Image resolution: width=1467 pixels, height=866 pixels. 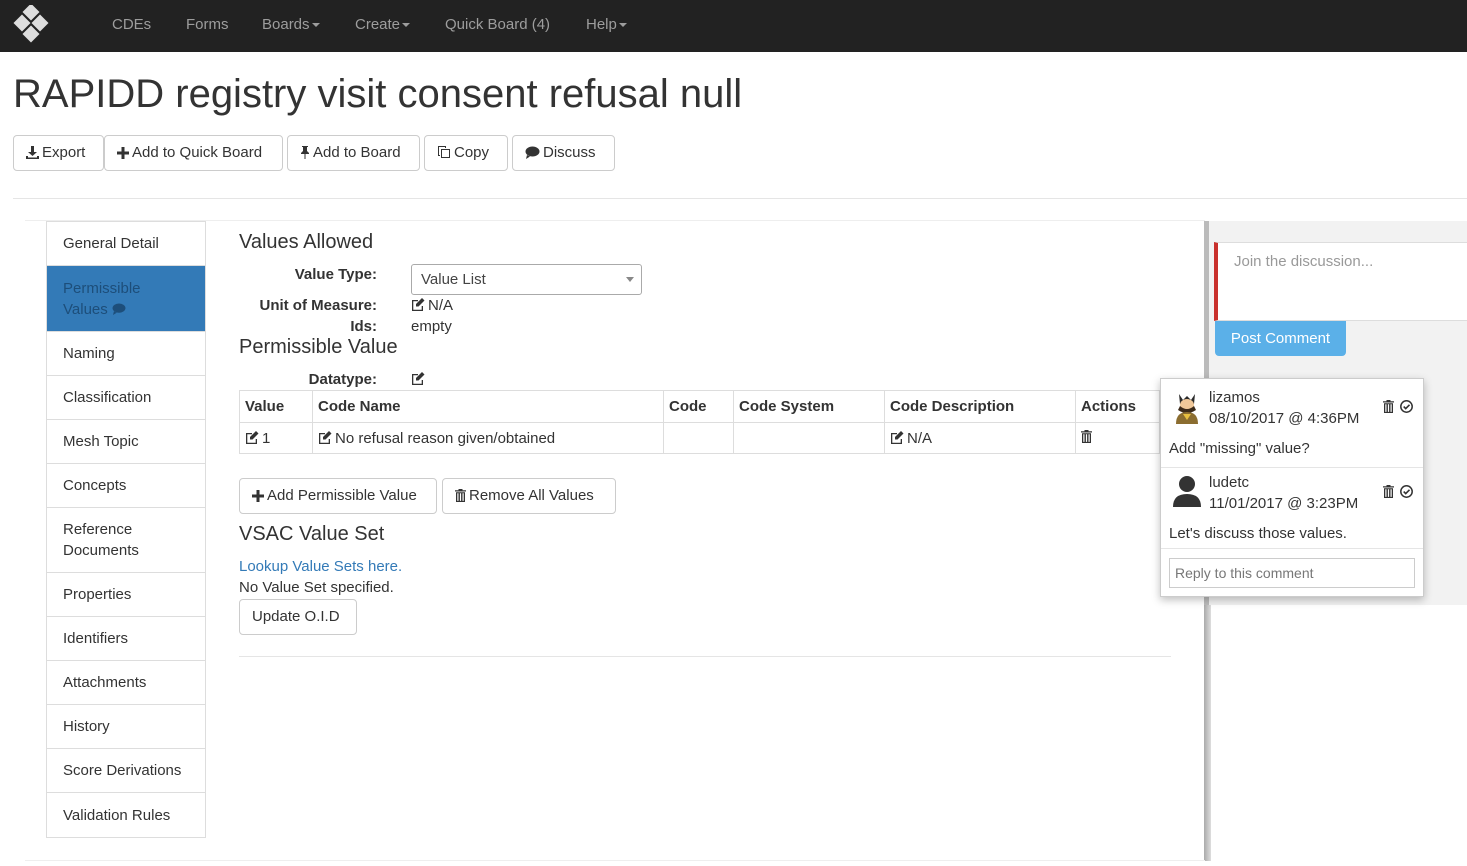 What do you see at coordinates (318, 347) in the screenshot?
I see `permissible-value-heading: Permissible Value` at bounding box center [318, 347].